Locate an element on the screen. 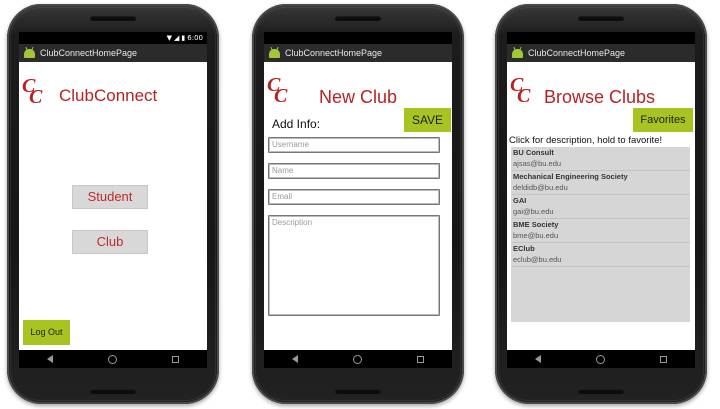 The image size is (720, 409). club-email: ajsas@bu.edu is located at coordinates (537, 163).